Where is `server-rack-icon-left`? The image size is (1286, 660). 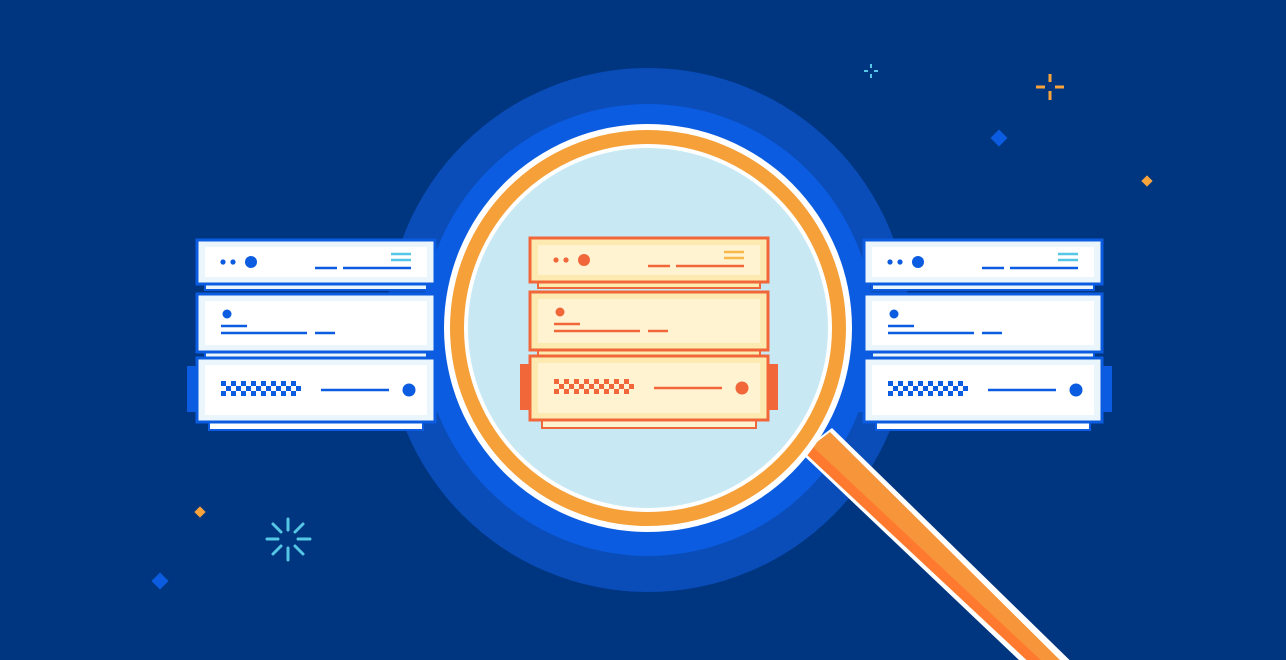
server-rack-icon-left is located at coordinates (316, 335).